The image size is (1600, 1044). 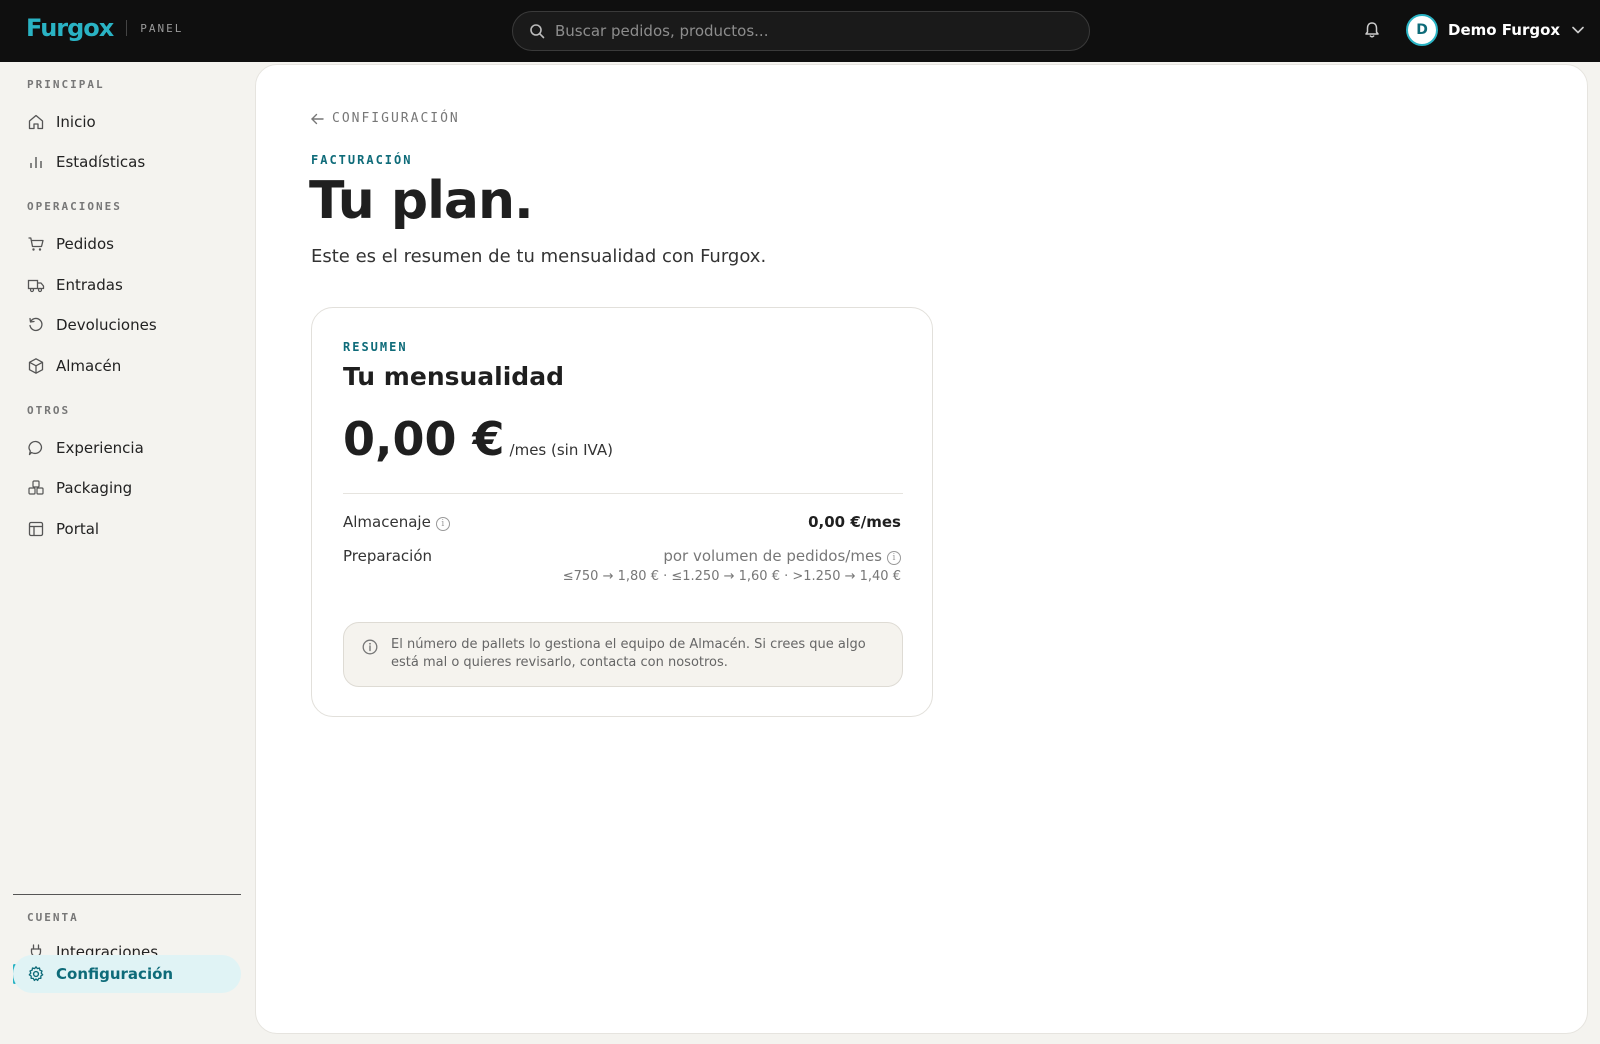 I want to click on user-menu: D Demo Furgox, so click(x=1495, y=30).